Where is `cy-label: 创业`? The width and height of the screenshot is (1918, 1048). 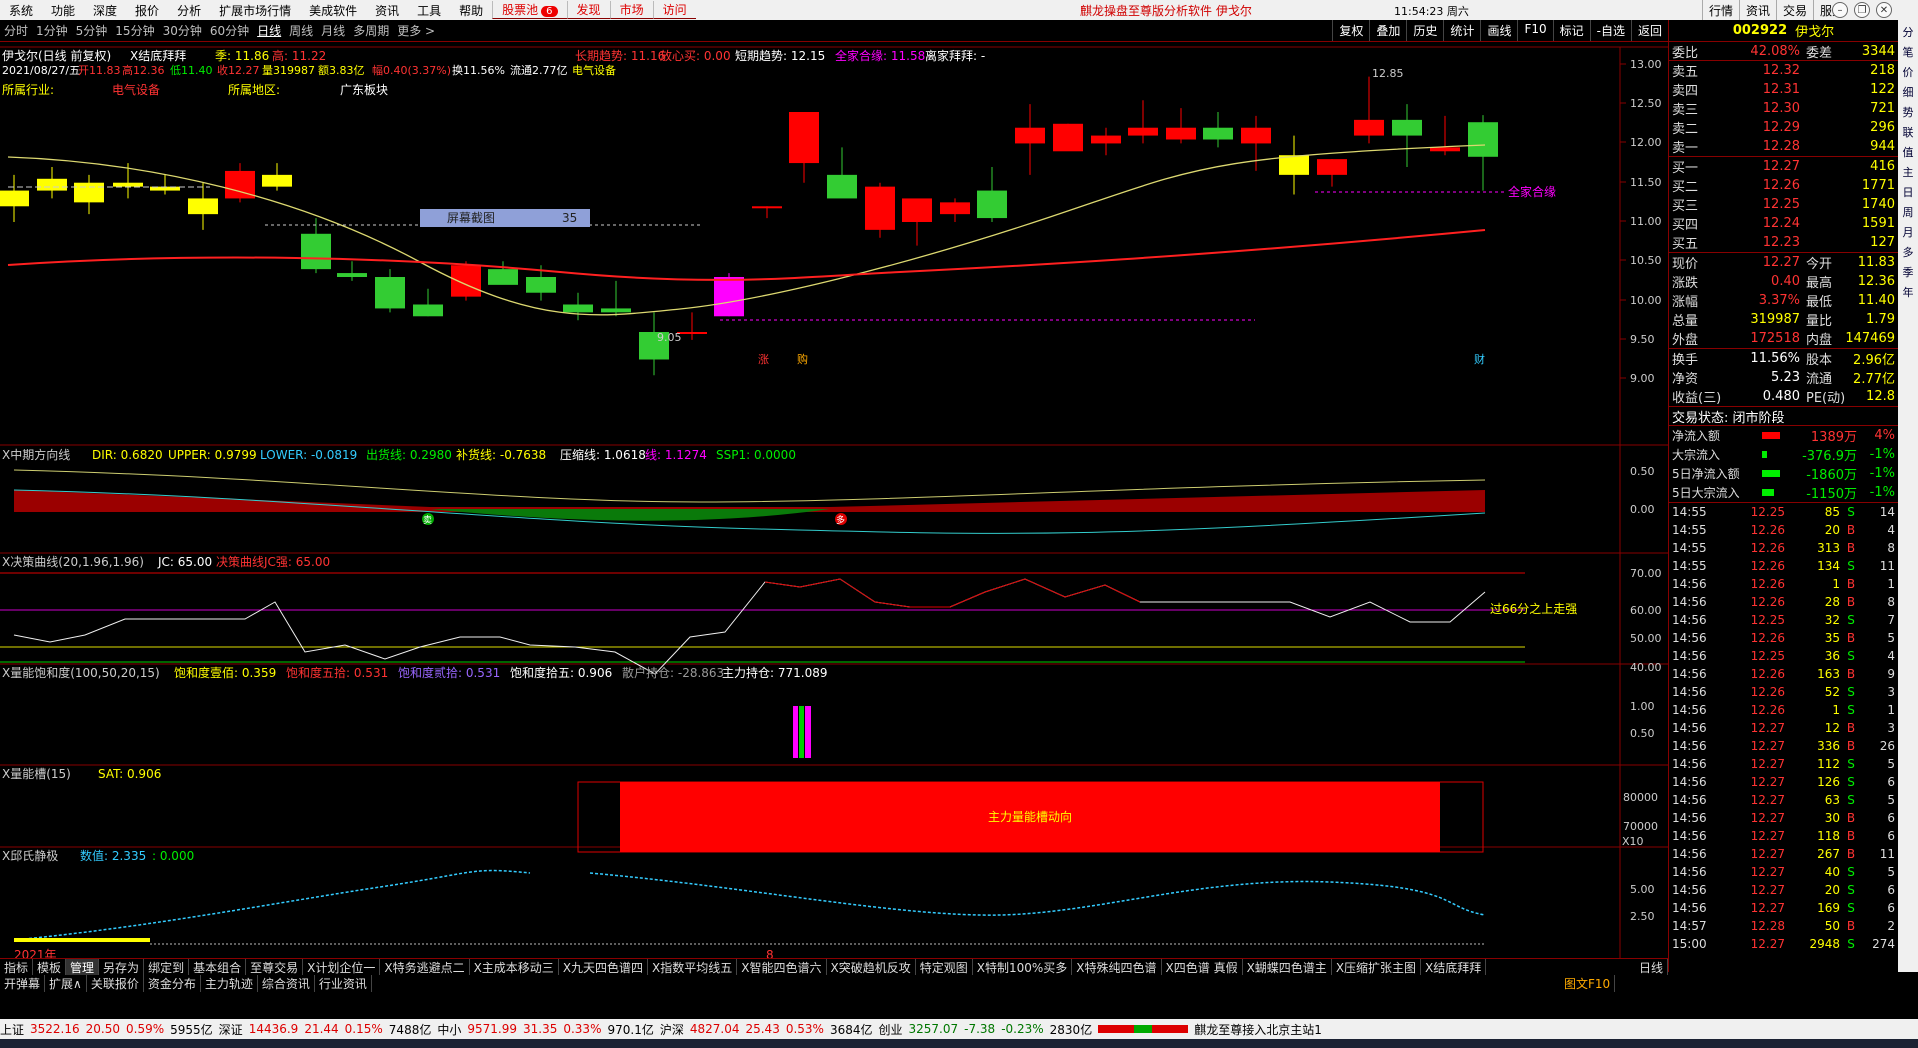 cy-label: 创业 is located at coordinates (891, 1029).